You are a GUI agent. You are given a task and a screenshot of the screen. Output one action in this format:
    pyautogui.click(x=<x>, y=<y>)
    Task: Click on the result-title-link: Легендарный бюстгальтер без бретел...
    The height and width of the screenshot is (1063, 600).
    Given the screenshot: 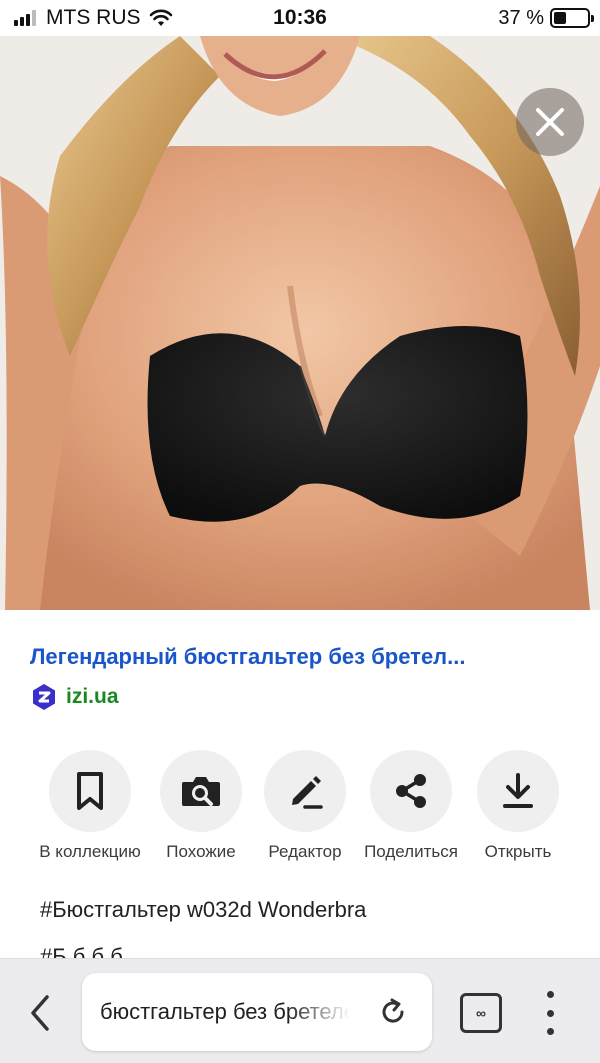 What is the action you would take?
    pyautogui.click(x=302, y=657)
    